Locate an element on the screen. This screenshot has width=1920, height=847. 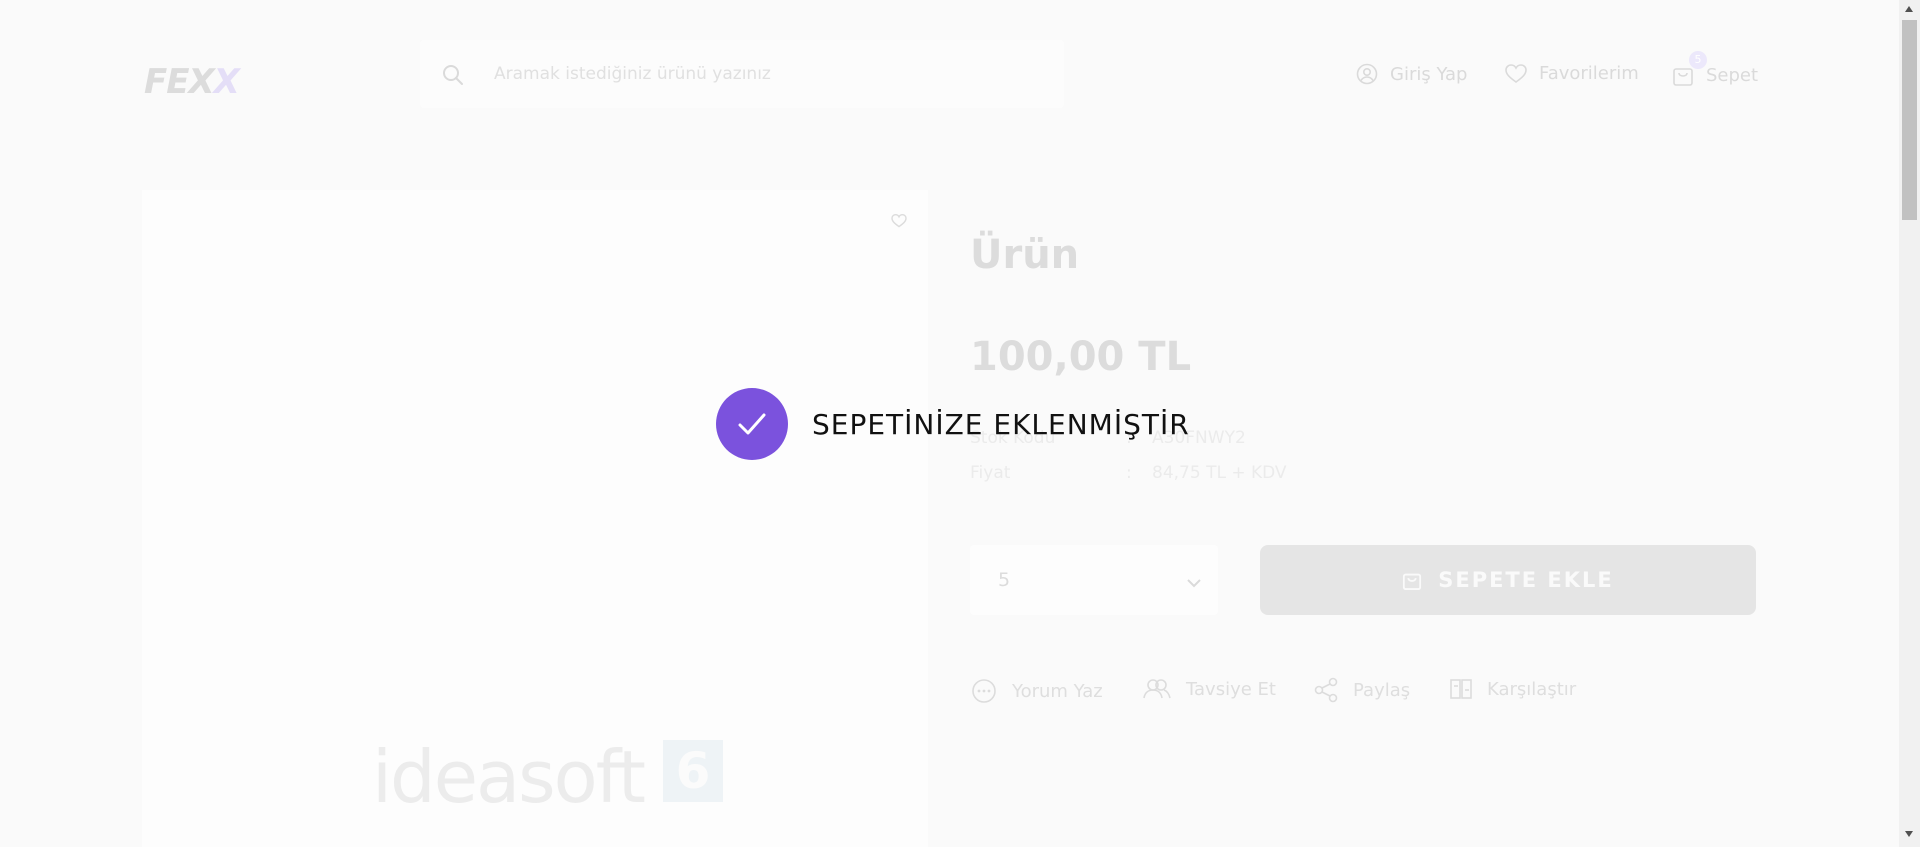
scroll-down-arrow-icon is located at coordinates (1909, 834).